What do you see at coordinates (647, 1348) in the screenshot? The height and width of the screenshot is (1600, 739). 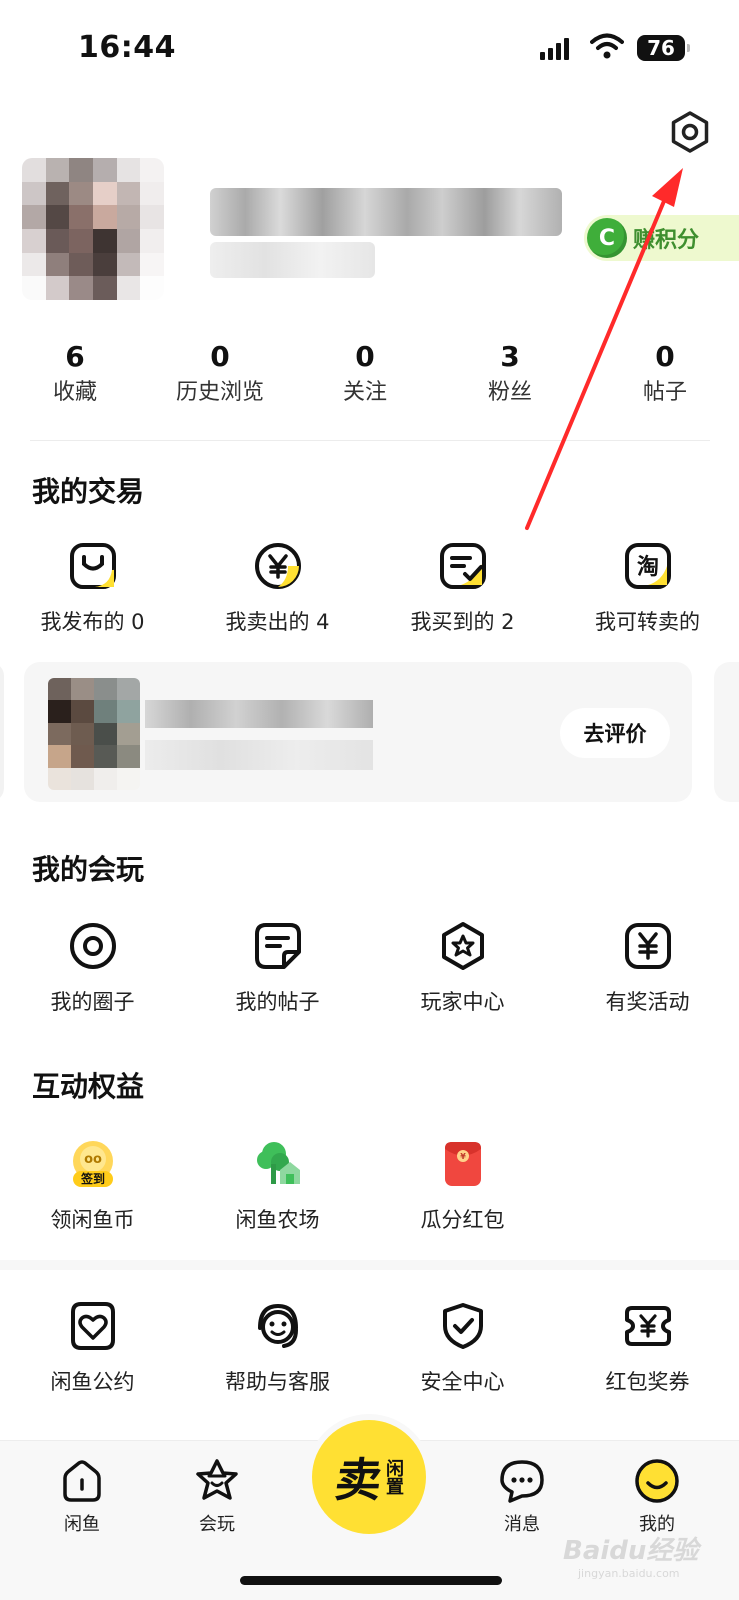 I see `service-coupons: 红包奖券` at bounding box center [647, 1348].